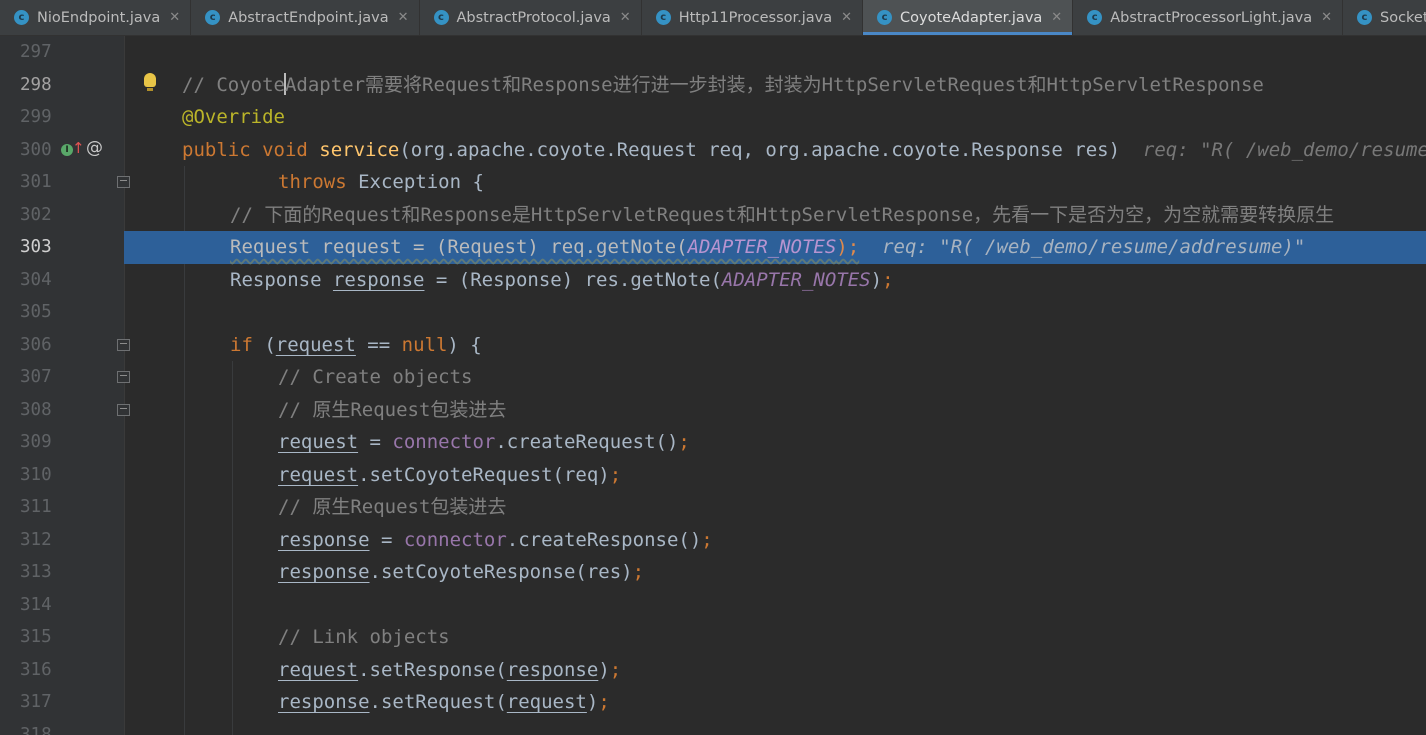 The height and width of the screenshot is (735, 1426). Describe the element at coordinates (713, 670) in the screenshot. I see `code-line: 316 request.setResponse(response);` at that location.